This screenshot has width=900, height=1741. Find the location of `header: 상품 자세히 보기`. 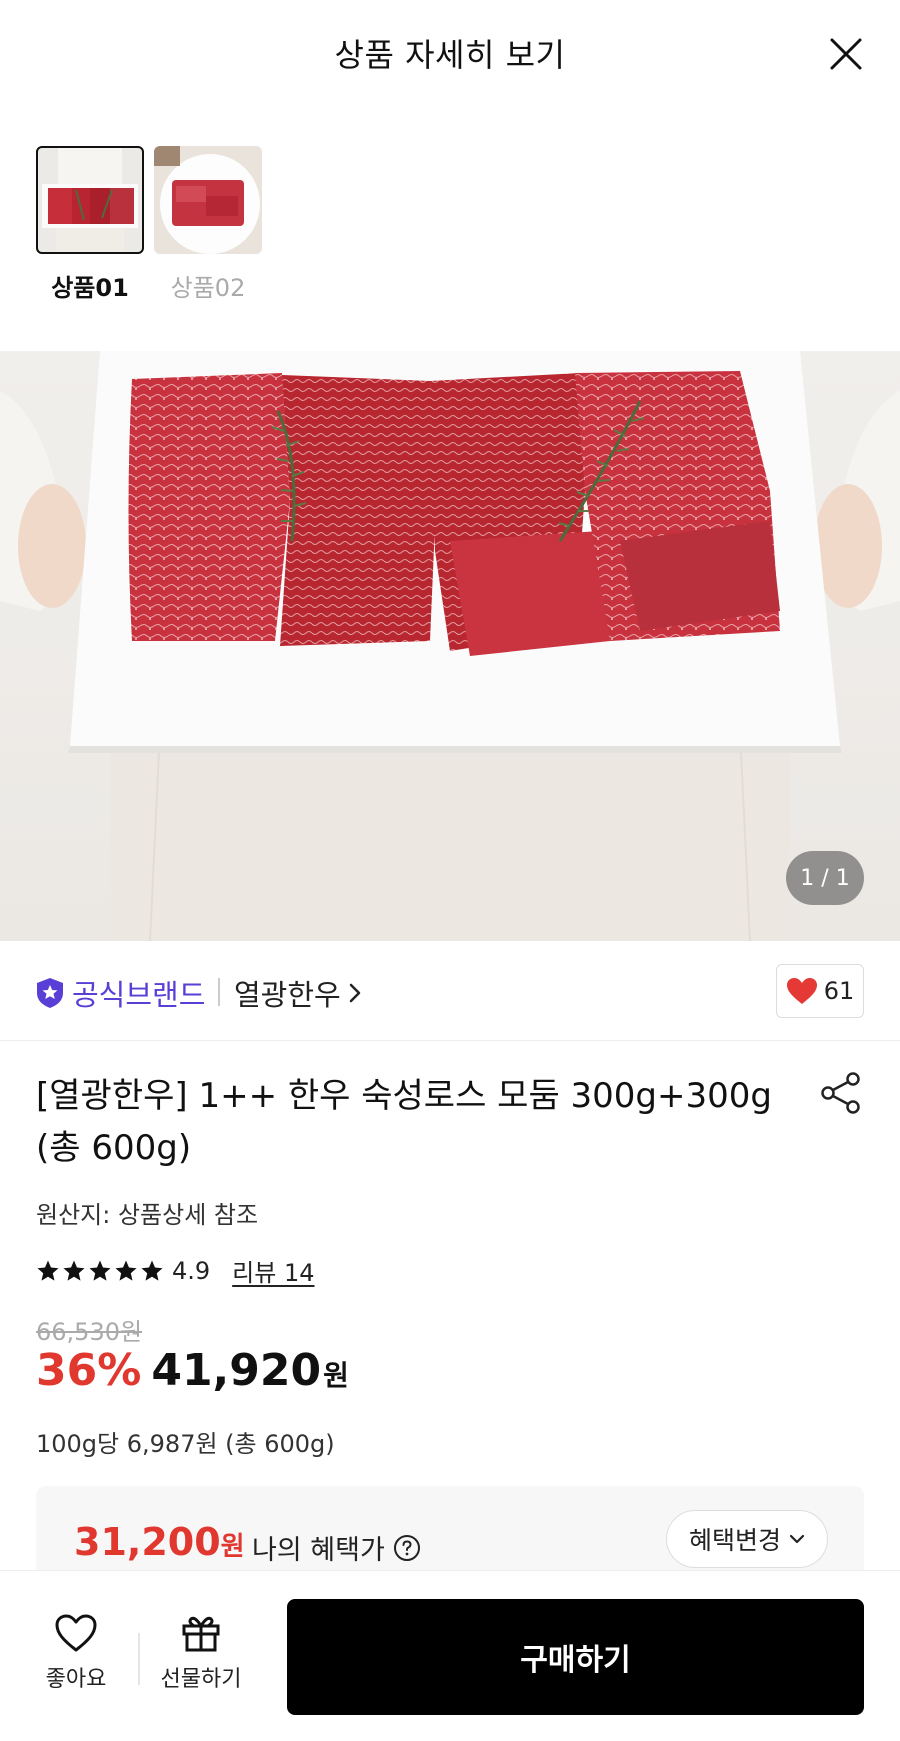

header: 상품 자세히 보기 is located at coordinates (450, 56).